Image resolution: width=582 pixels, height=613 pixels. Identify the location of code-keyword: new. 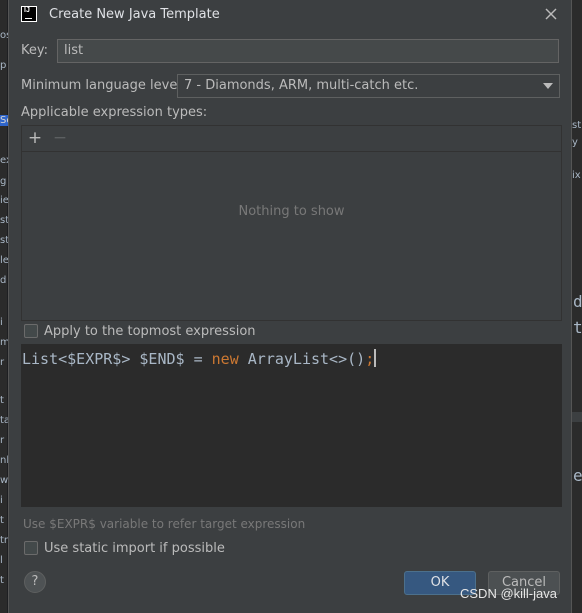
(225, 359).